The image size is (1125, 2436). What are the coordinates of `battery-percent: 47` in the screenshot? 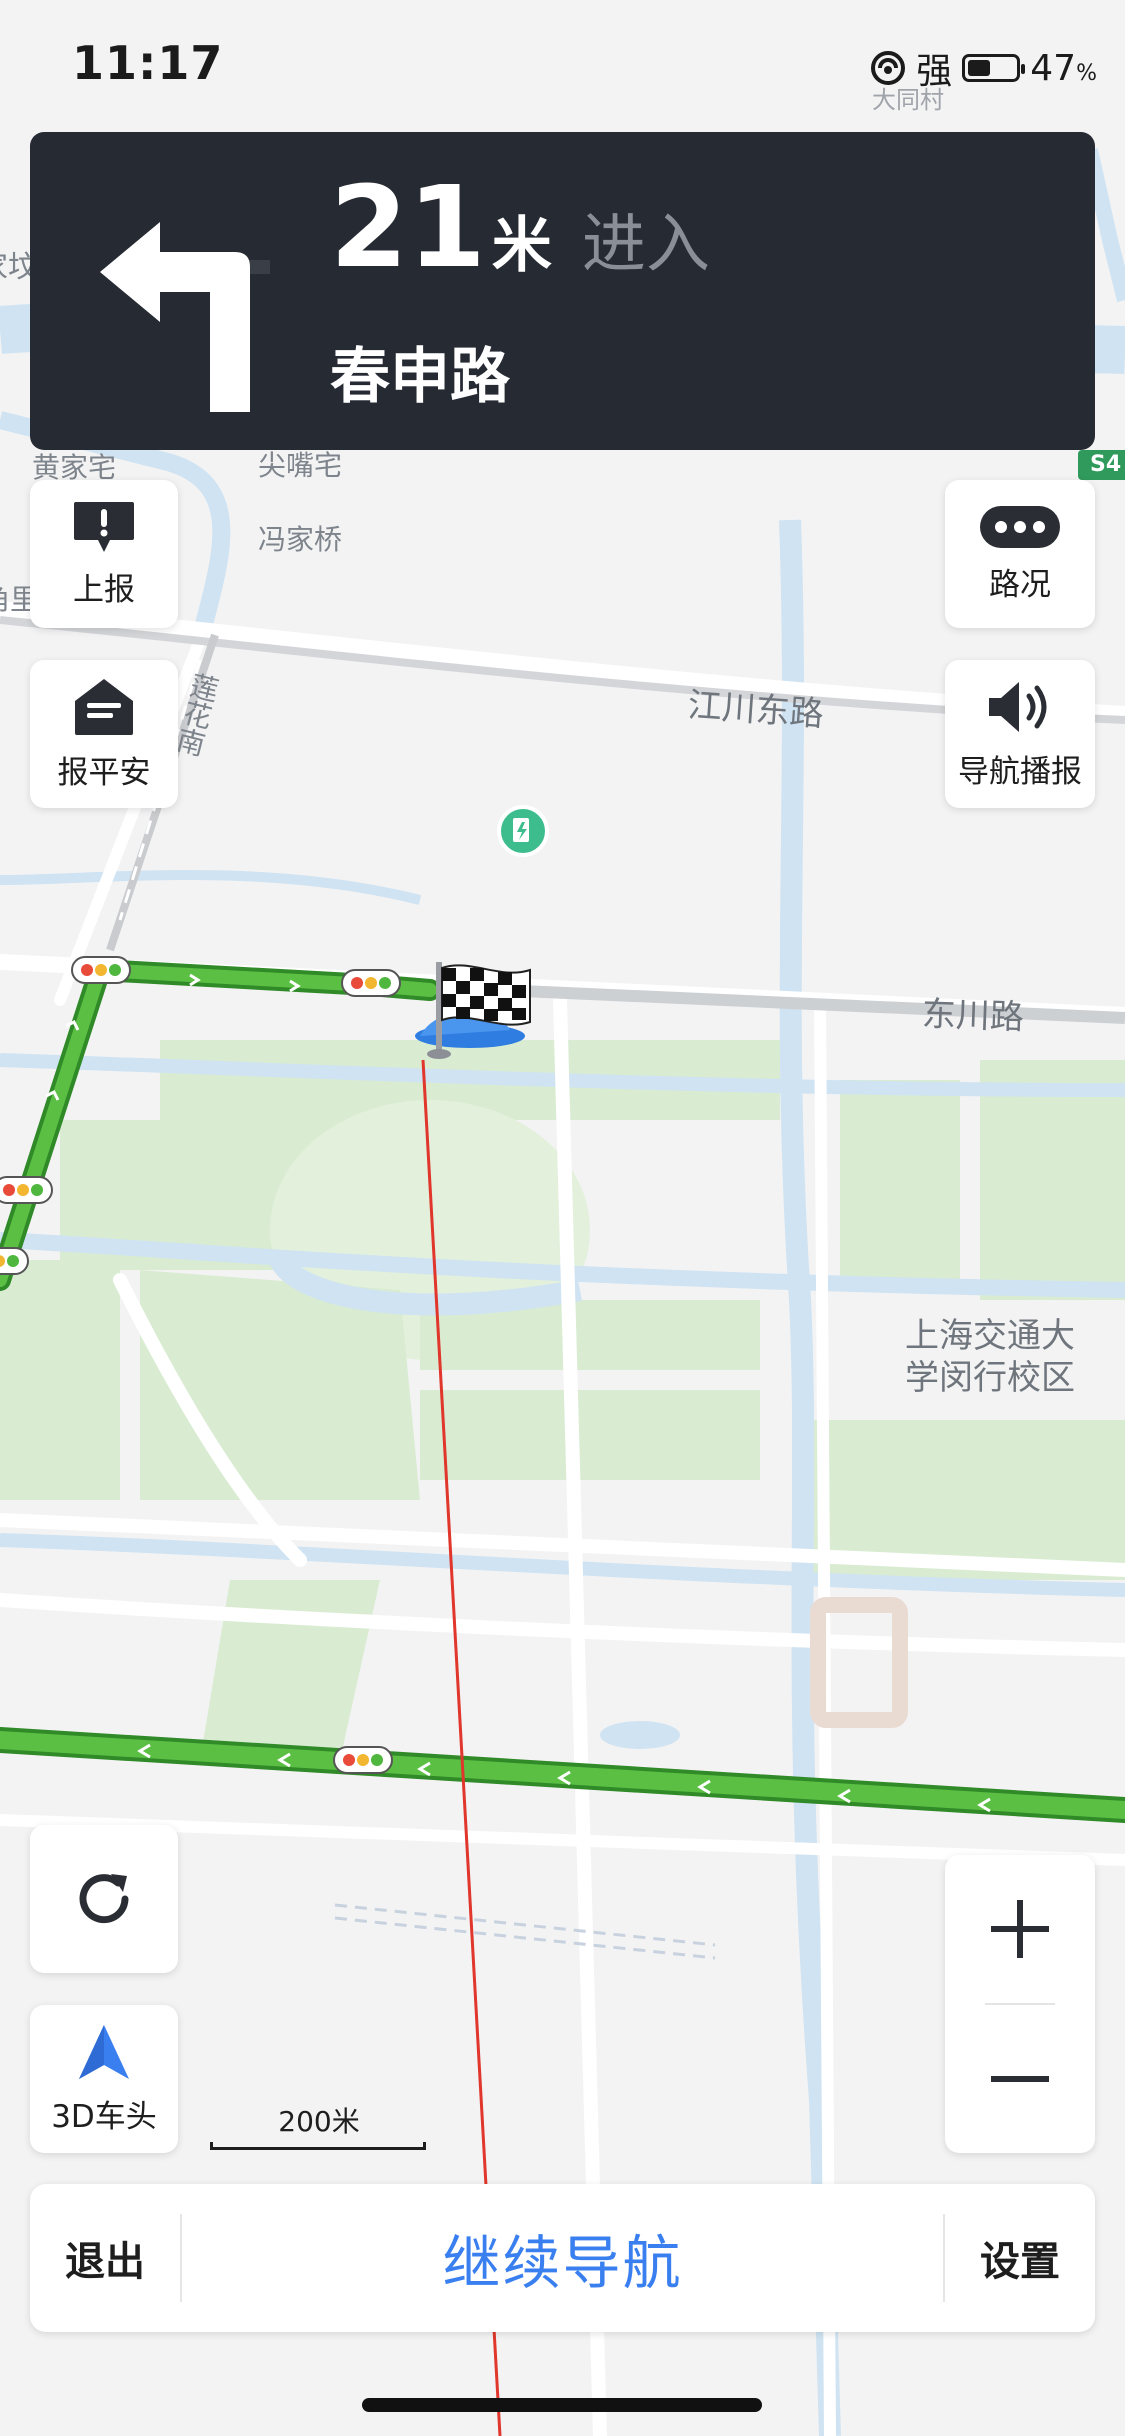 It's located at (1053, 68).